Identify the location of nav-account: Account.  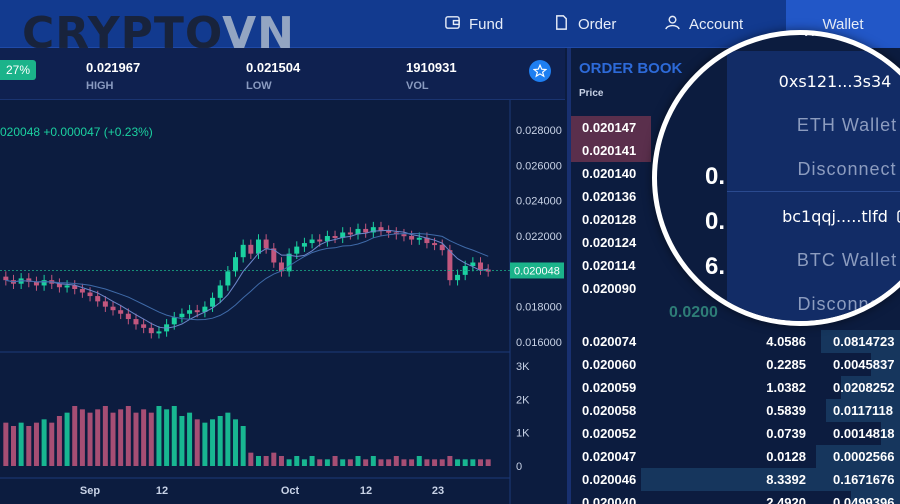
(703, 24).